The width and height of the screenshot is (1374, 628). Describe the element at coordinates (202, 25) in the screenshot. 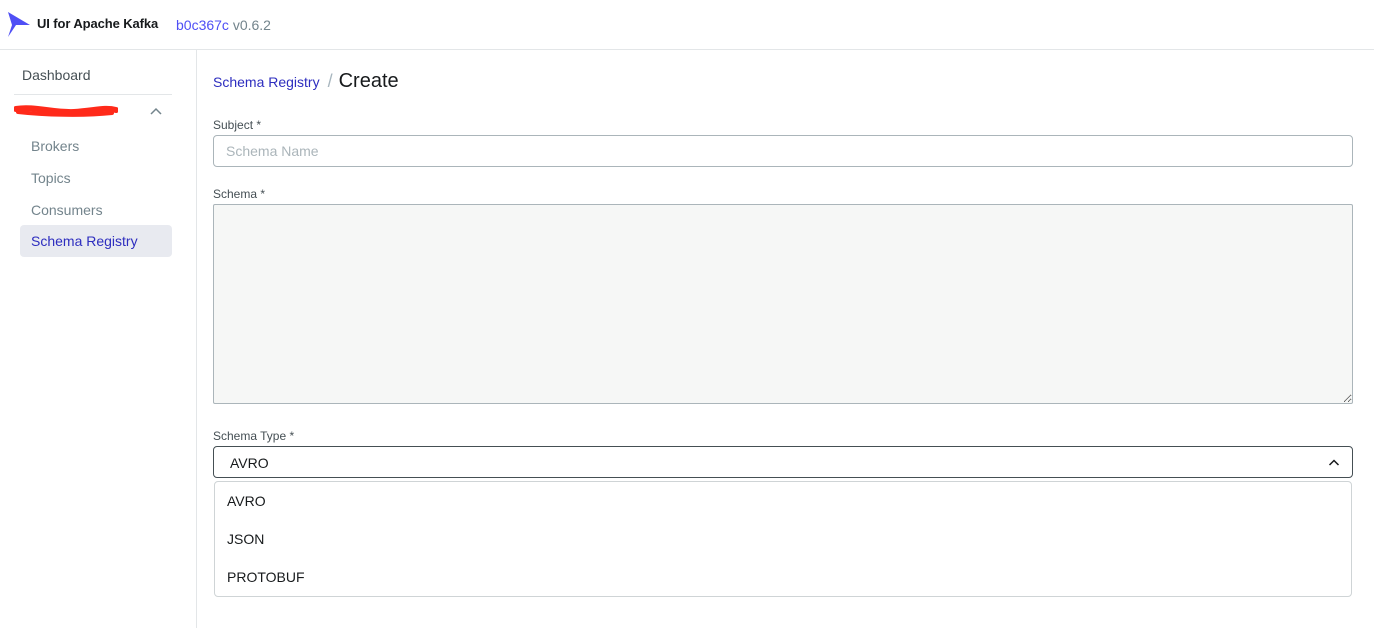

I see `commit-link: b0c367c` at that location.